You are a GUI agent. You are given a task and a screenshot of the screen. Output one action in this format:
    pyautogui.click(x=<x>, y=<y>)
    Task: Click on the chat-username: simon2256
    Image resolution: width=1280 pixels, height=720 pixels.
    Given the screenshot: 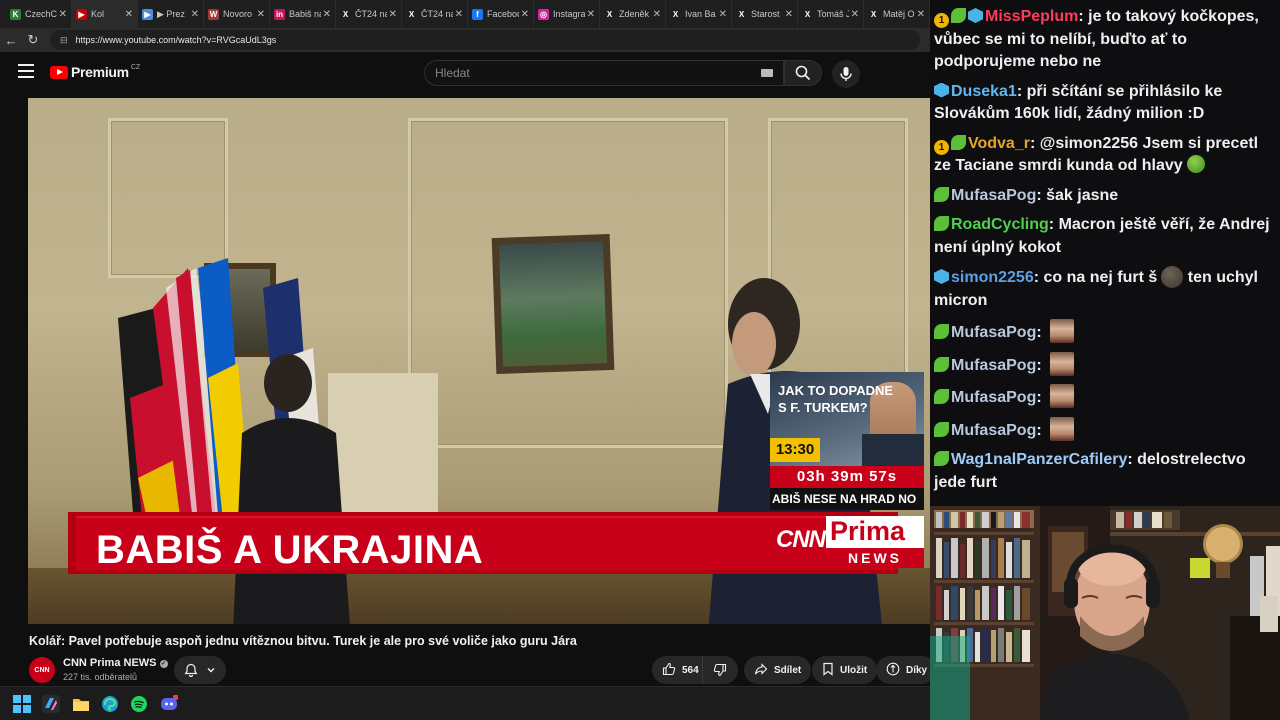 What is the action you would take?
    pyautogui.click(x=992, y=277)
    